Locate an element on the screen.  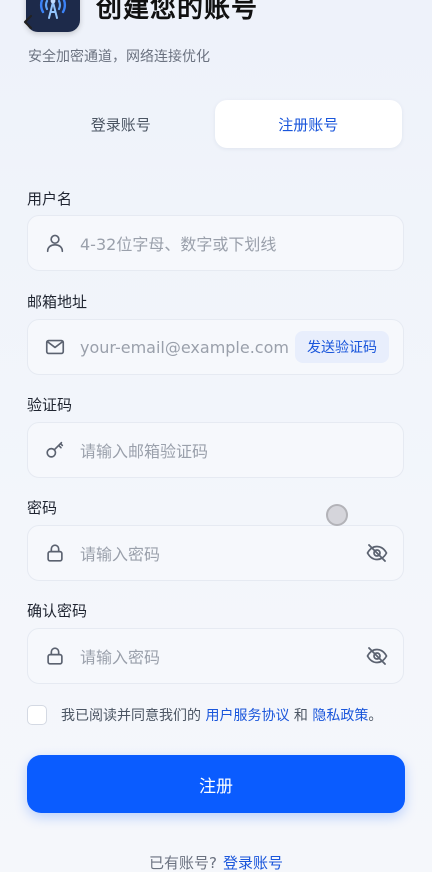
confirm-password-label: 确认密码 is located at coordinates (57, 611).